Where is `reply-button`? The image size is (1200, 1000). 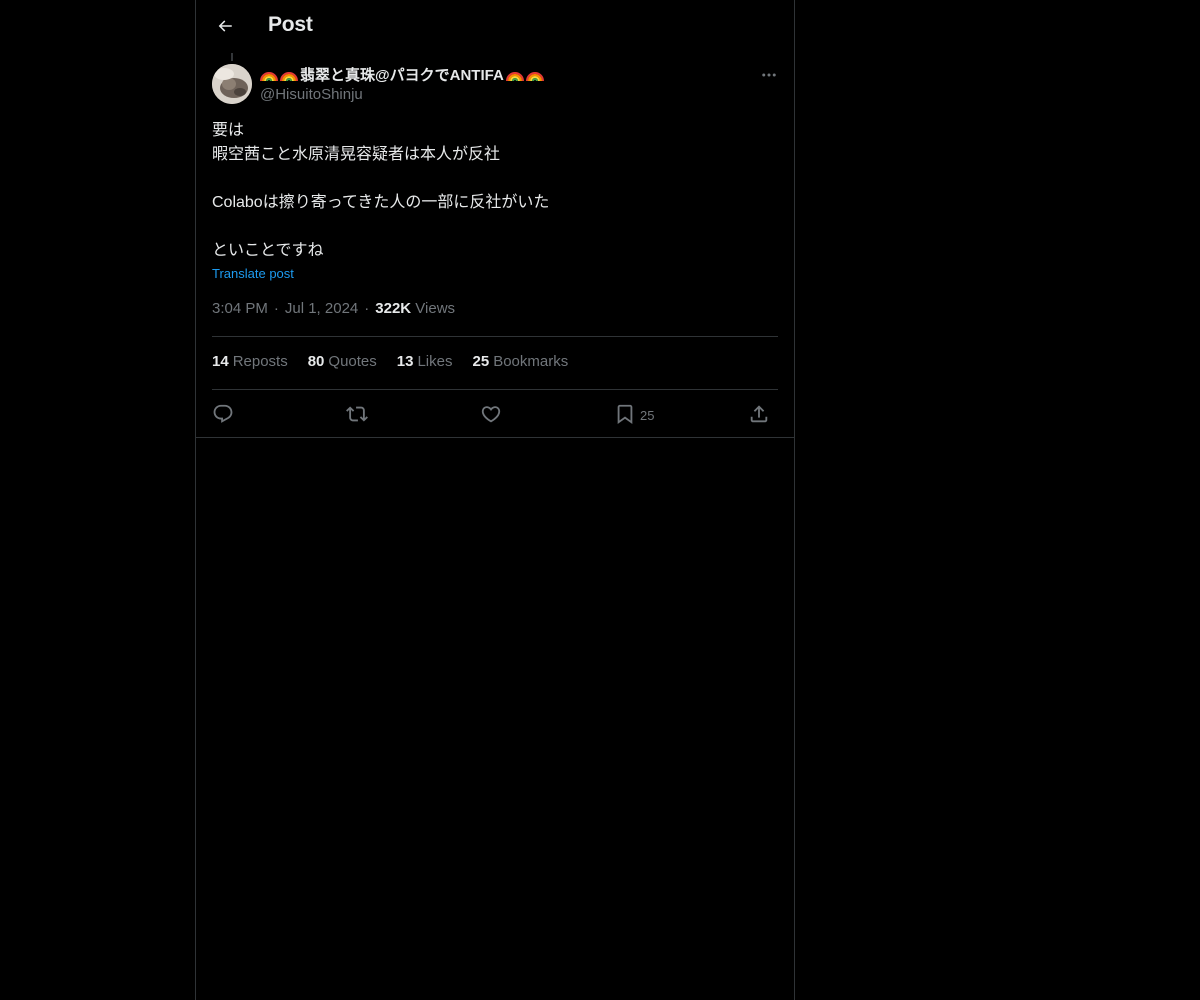
reply-button is located at coordinates (223, 414).